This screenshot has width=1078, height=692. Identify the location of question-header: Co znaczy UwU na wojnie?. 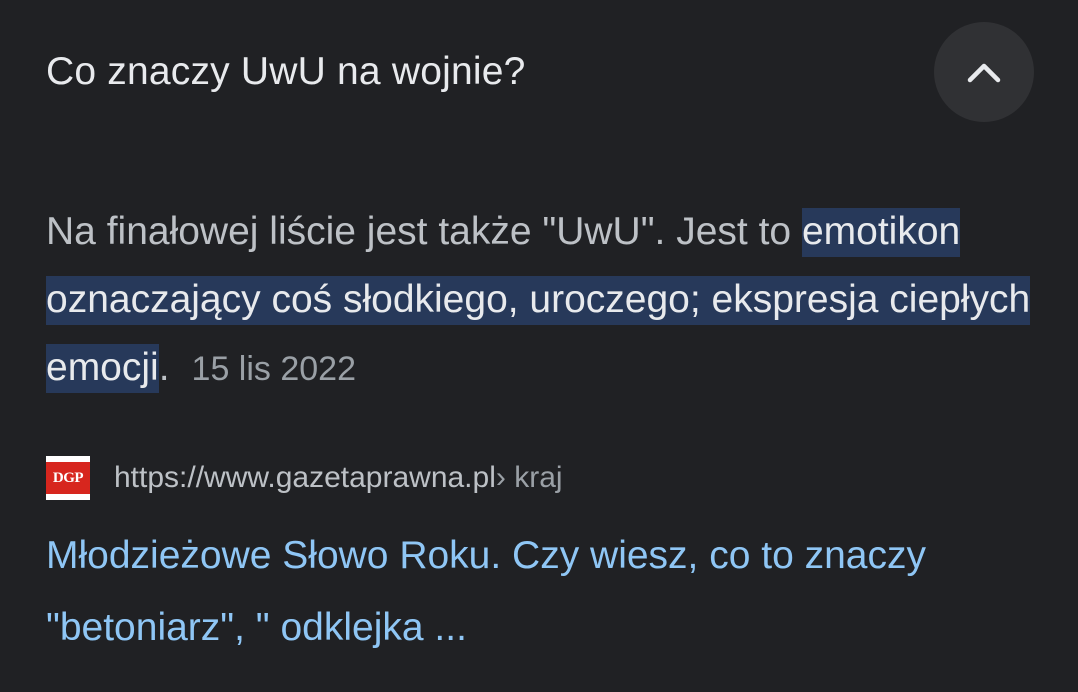
(540, 72).